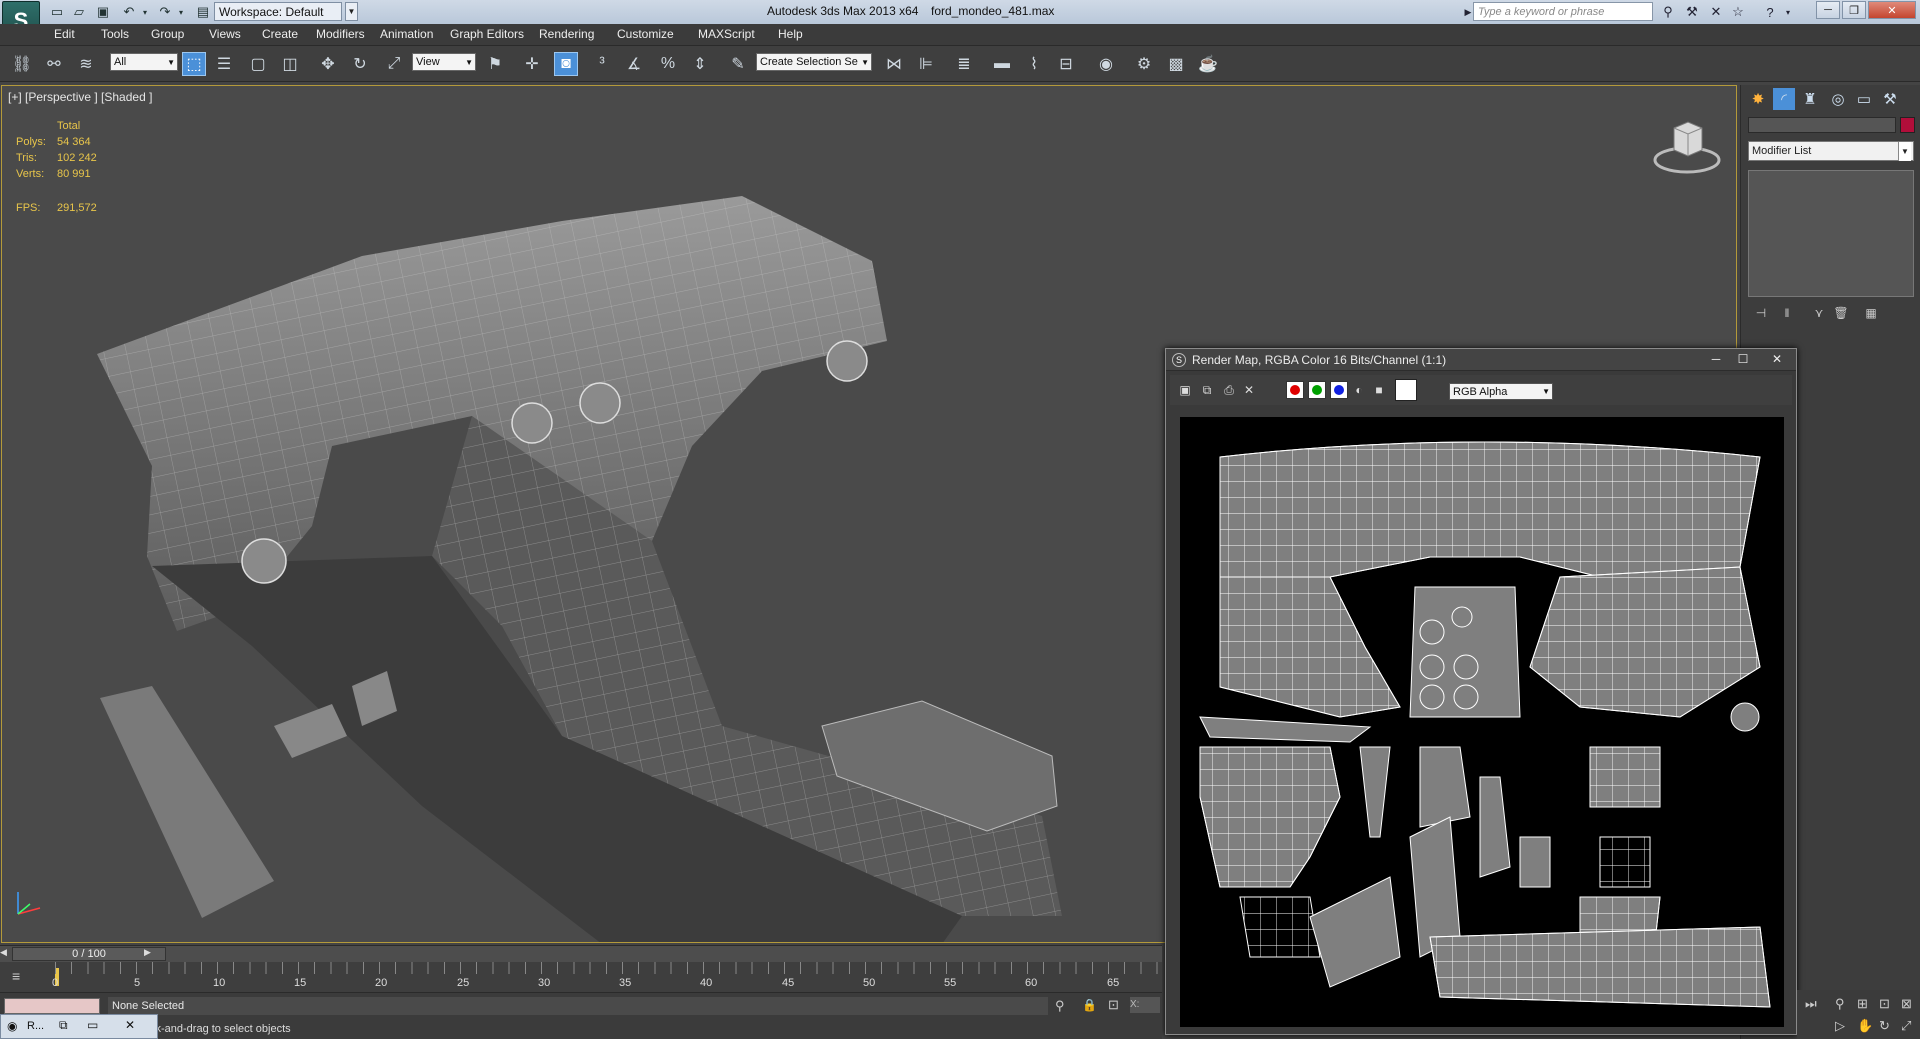 The image size is (1920, 1039). What do you see at coordinates (1906, 1026) in the screenshot?
I see `maximize-viewport-icon: ⤢` at bounding box center [1906, 1026].